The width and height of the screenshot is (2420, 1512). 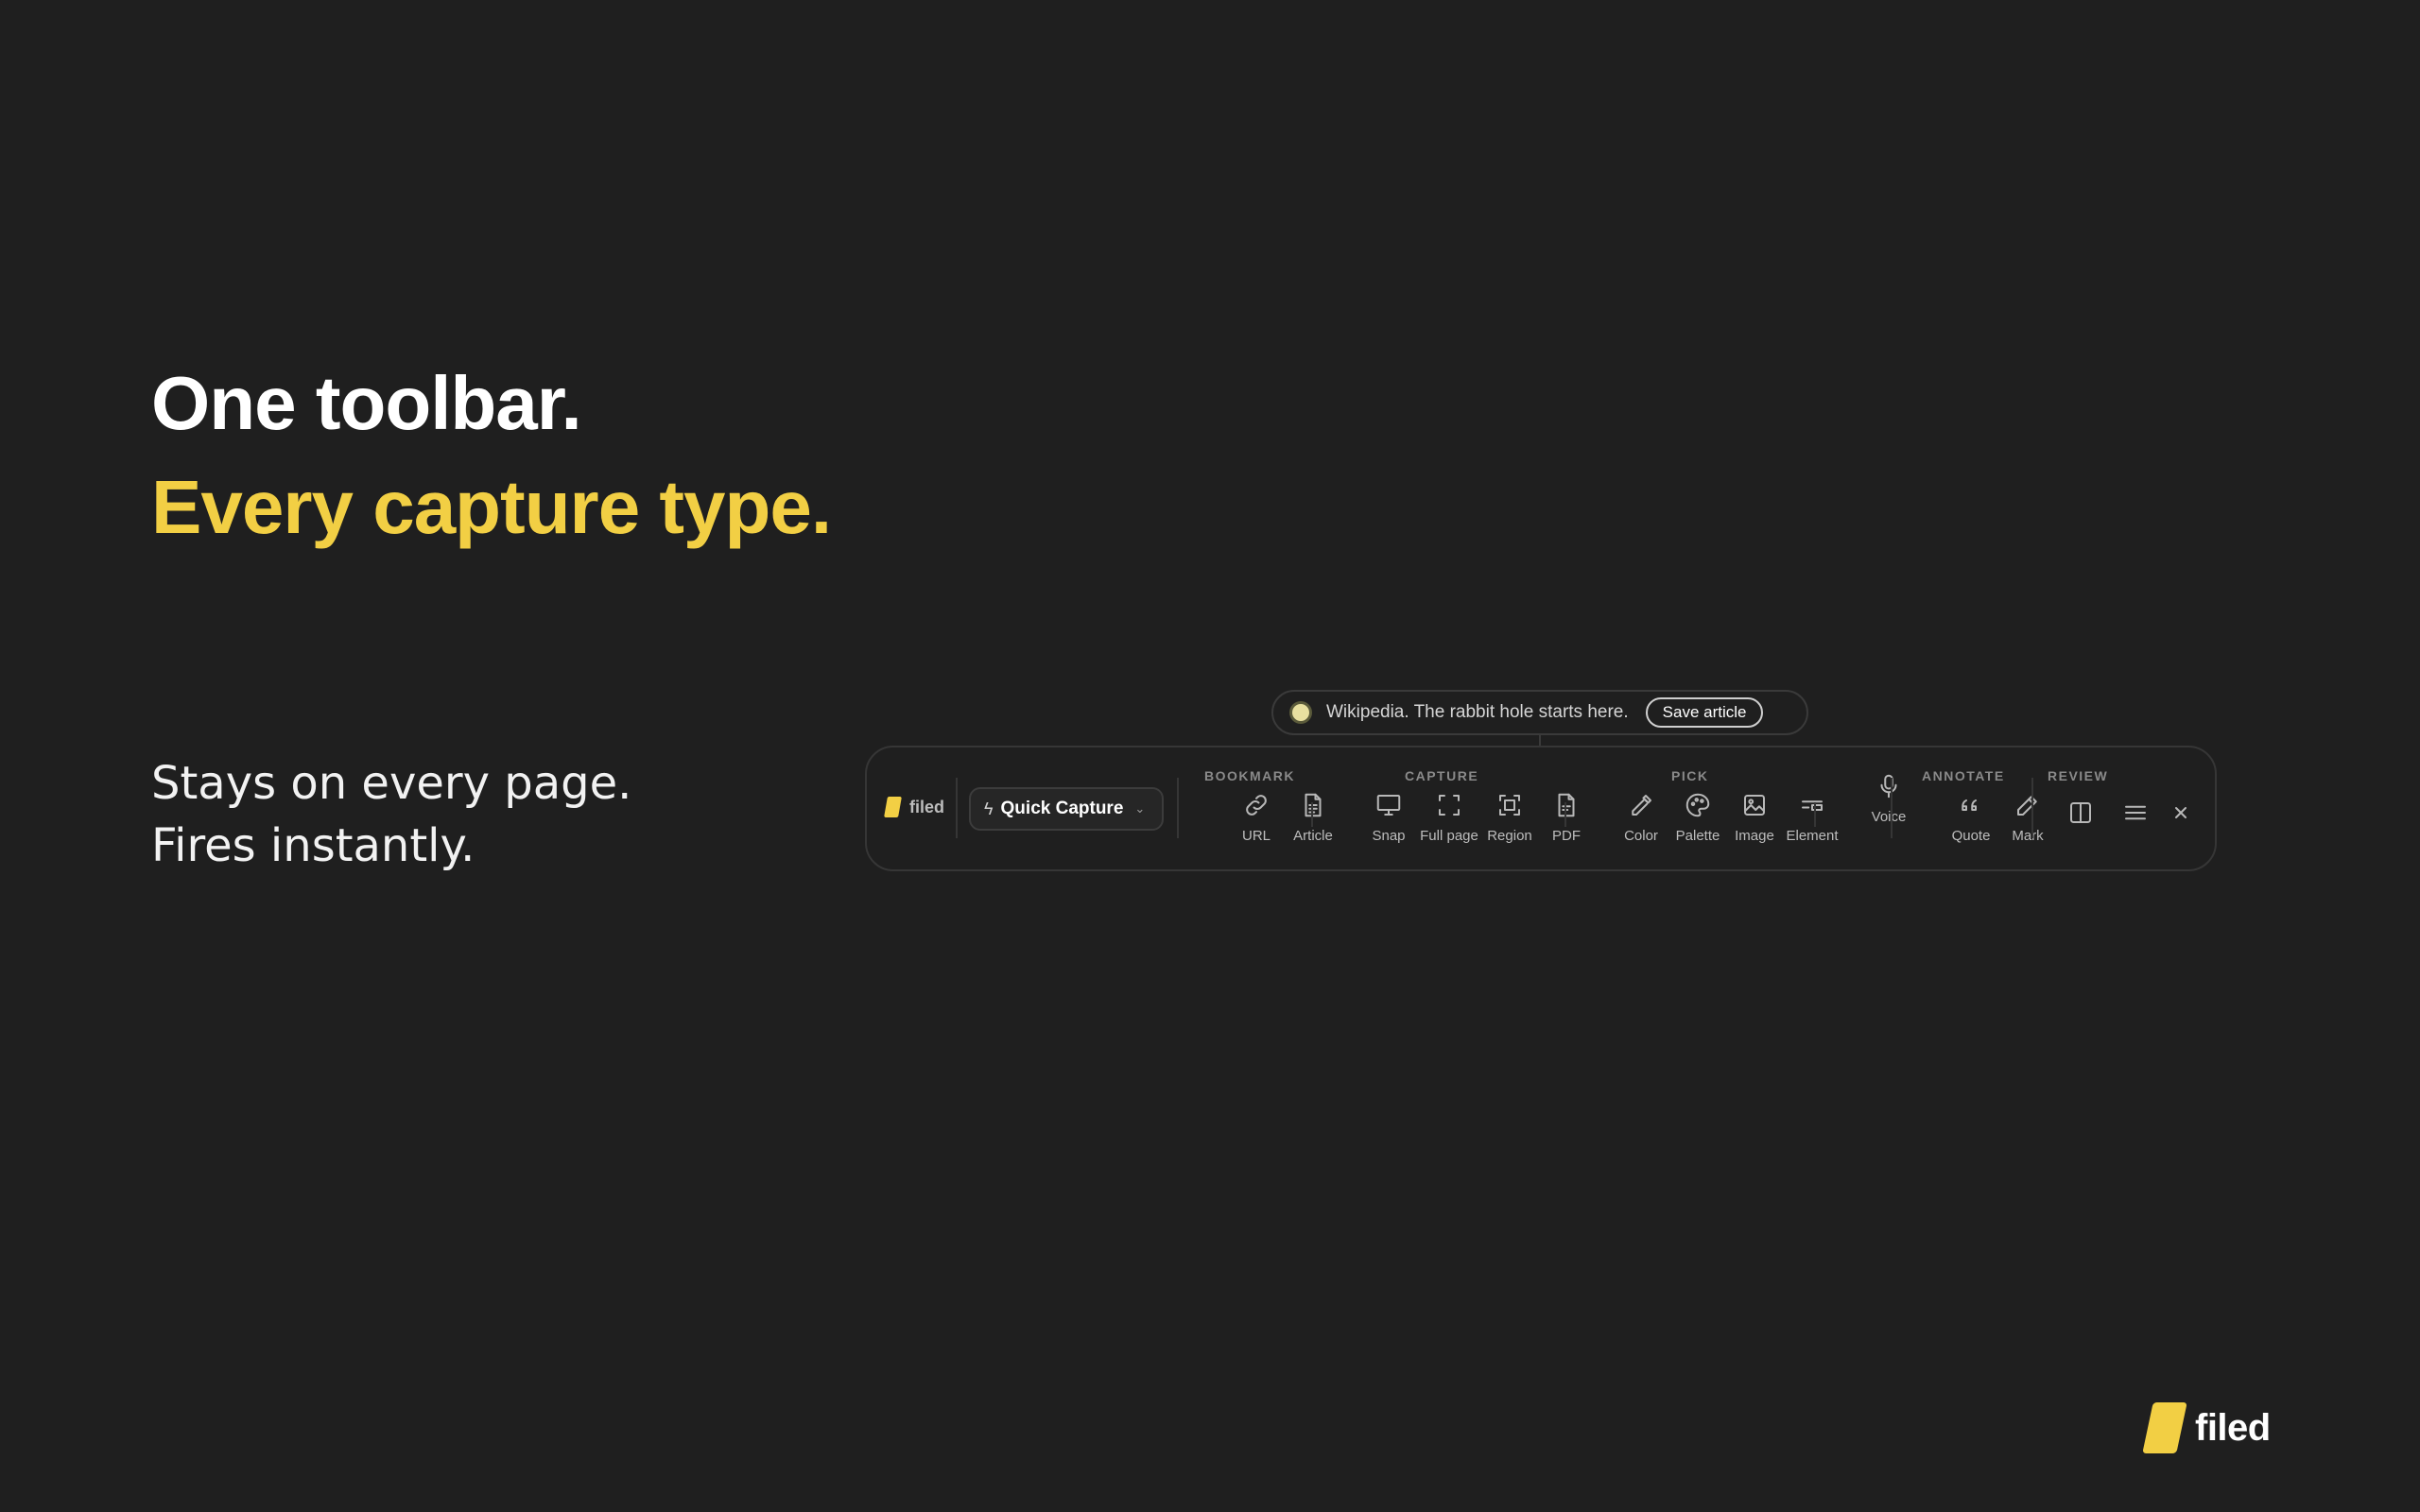 I want to click on menu-button, so click(x=2135, y=813).